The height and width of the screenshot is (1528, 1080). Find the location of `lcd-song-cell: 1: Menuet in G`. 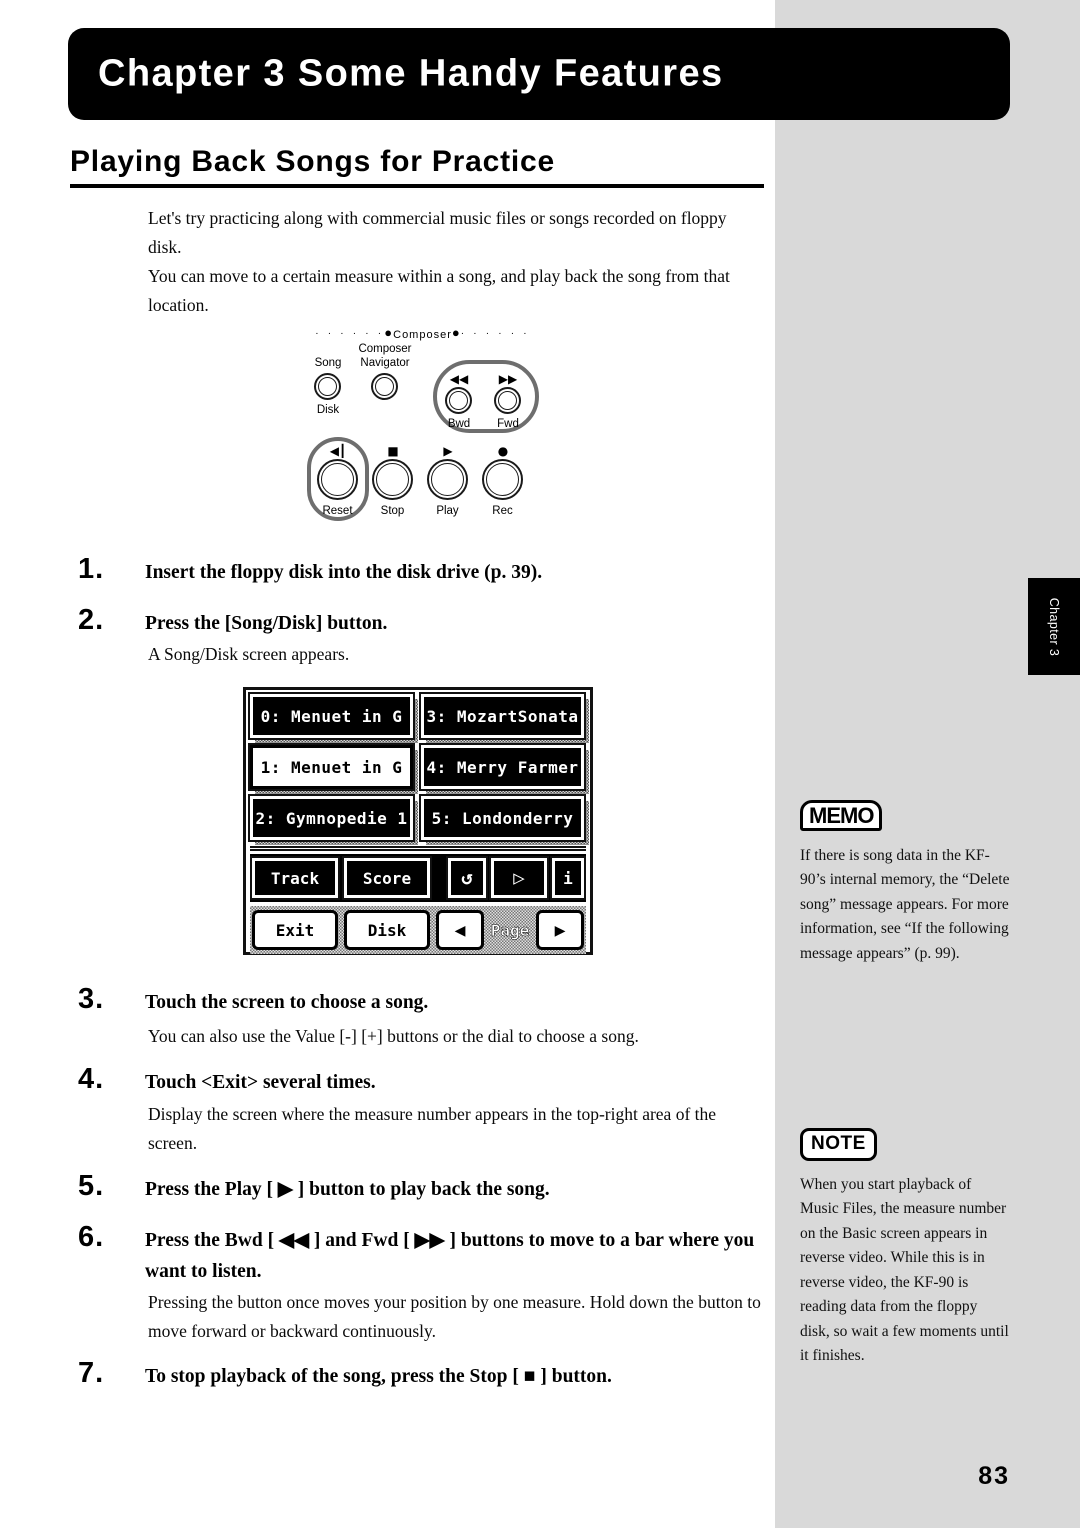

lcd-song-cell: 1: Menuet in G is located at coordinates (333, 768).